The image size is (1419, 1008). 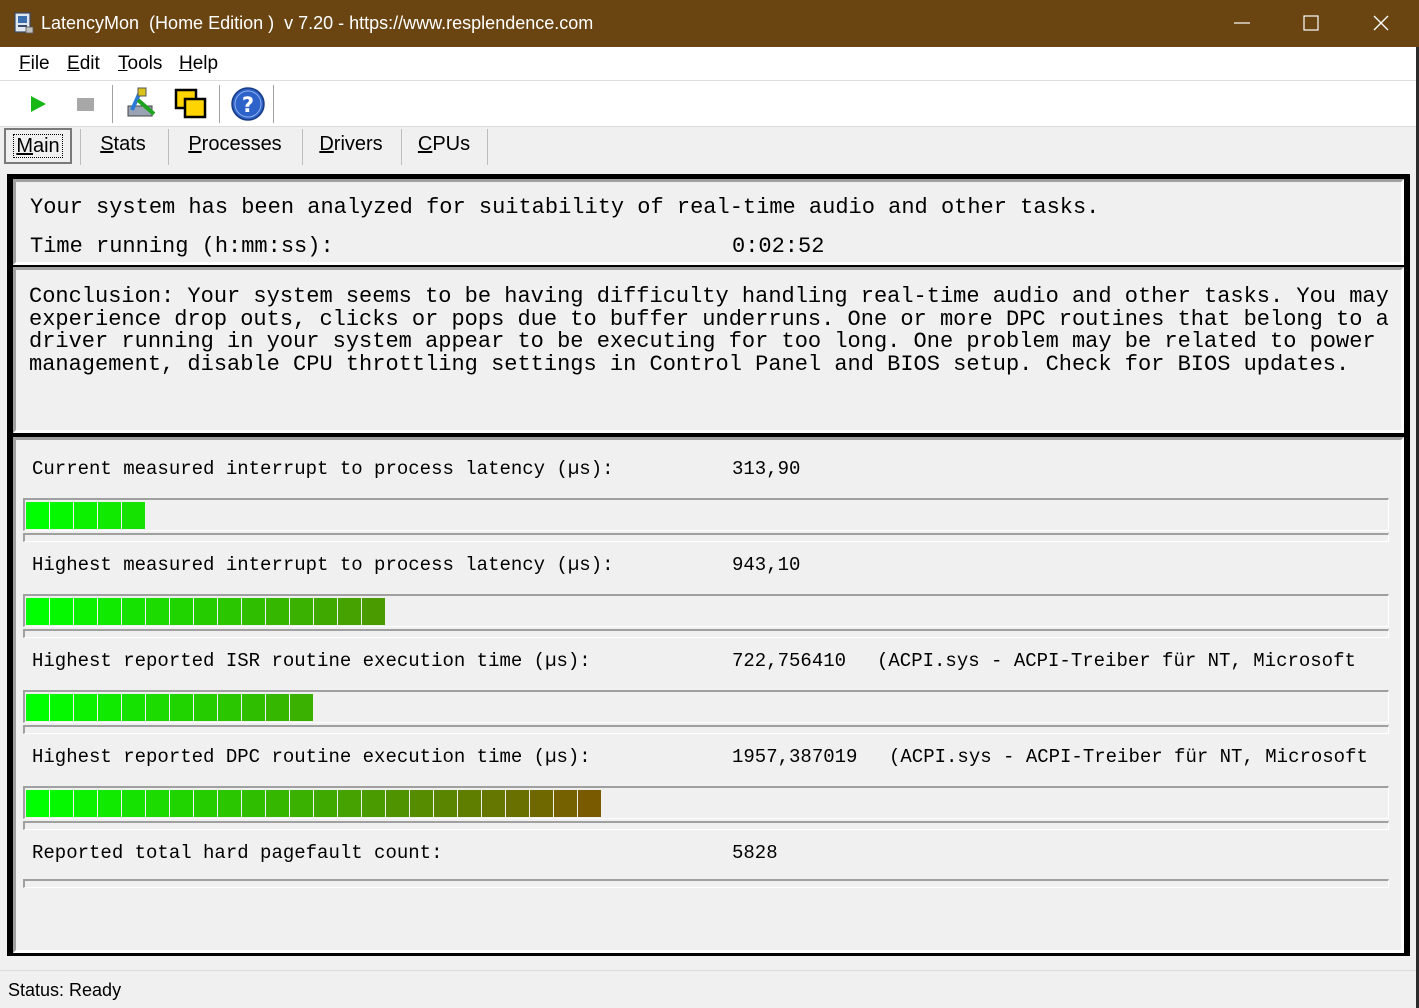 What do you see at coordinates (182, 246) in the screenshot?
I see `time-running-label: Time running (h:mm:ss):` at bounding box center [182, 246].